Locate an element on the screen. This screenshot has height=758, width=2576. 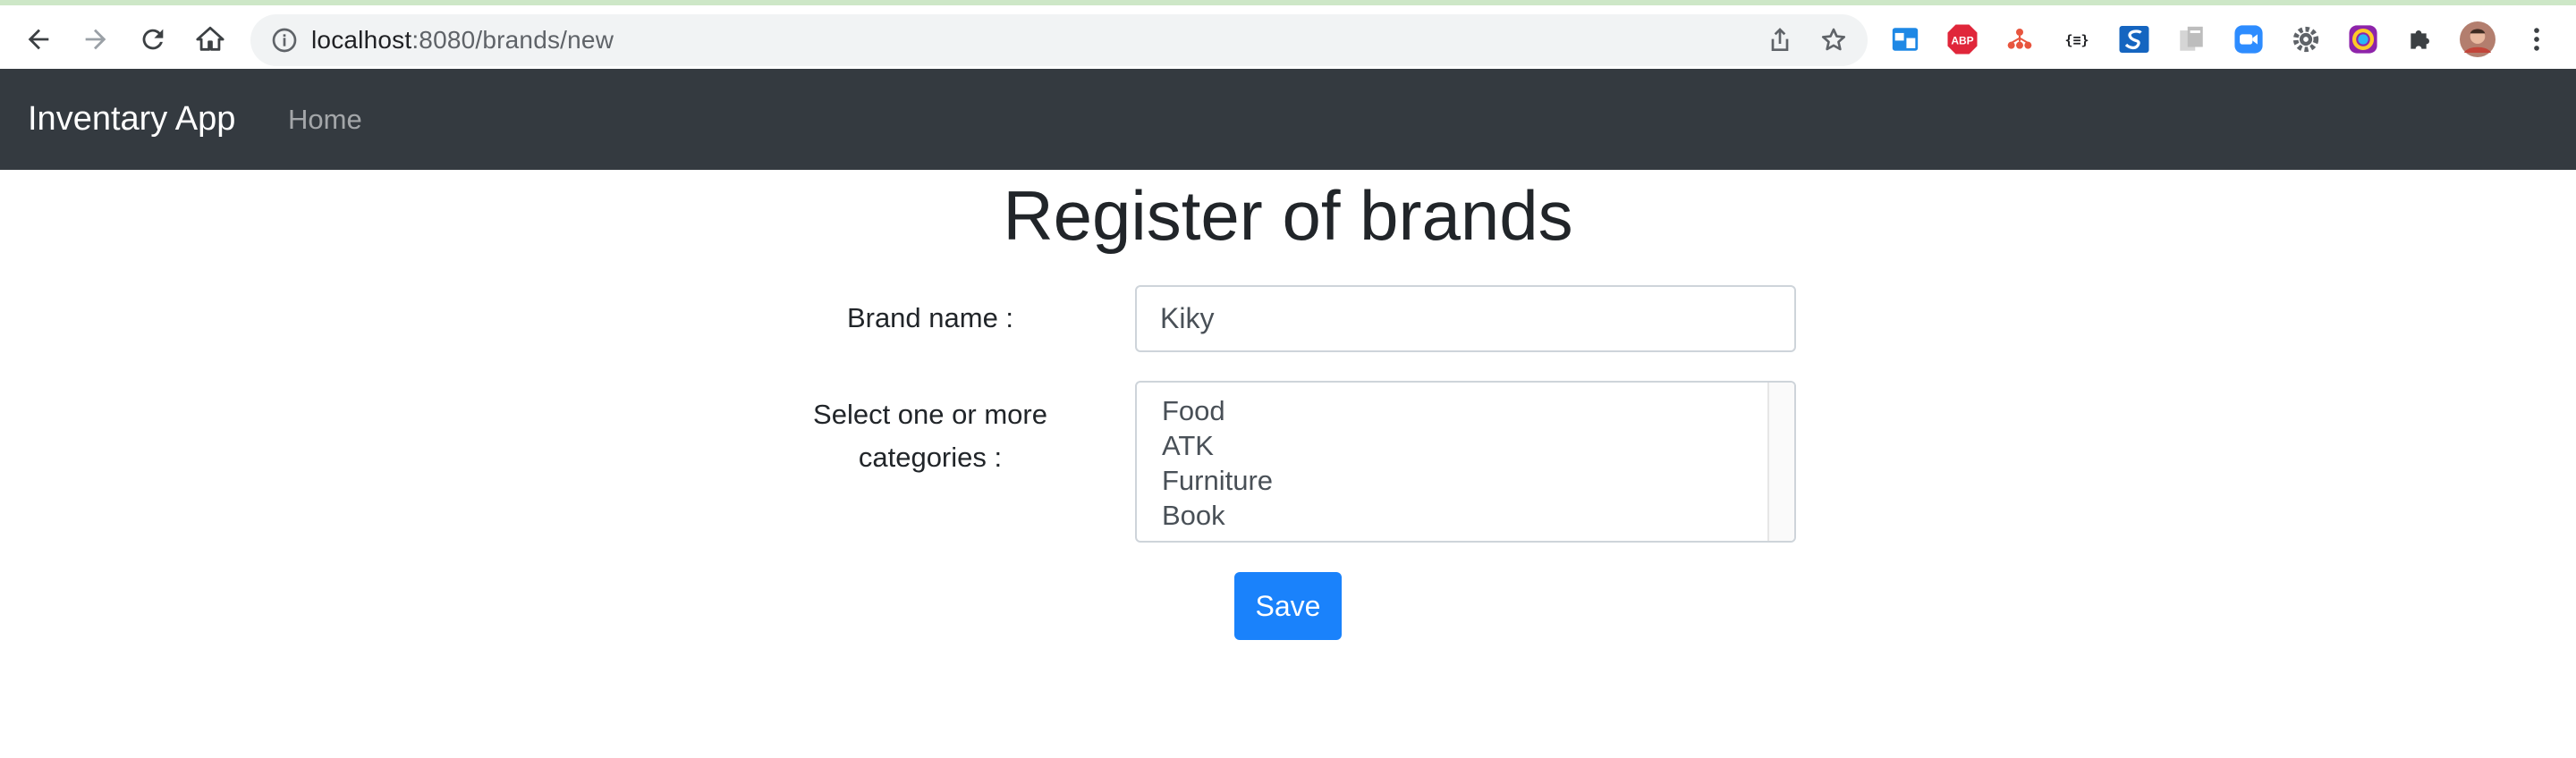
s-ext-icon is located at coordinates (2134, 39).